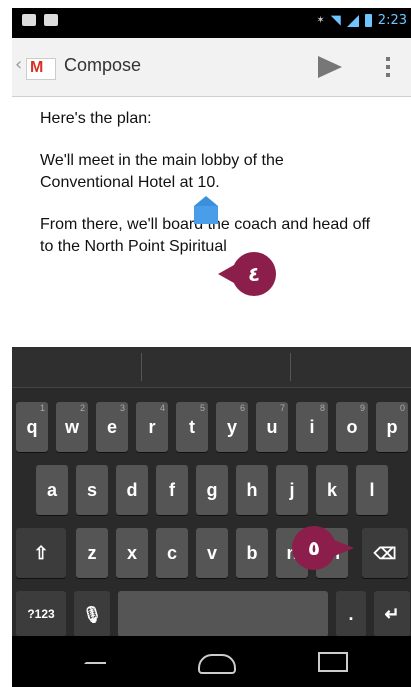 This screenshot has height=687, width=411. Describe the element at coordinates (333, 662) in the screenshot. I see `recent-apps-icon` at that location.